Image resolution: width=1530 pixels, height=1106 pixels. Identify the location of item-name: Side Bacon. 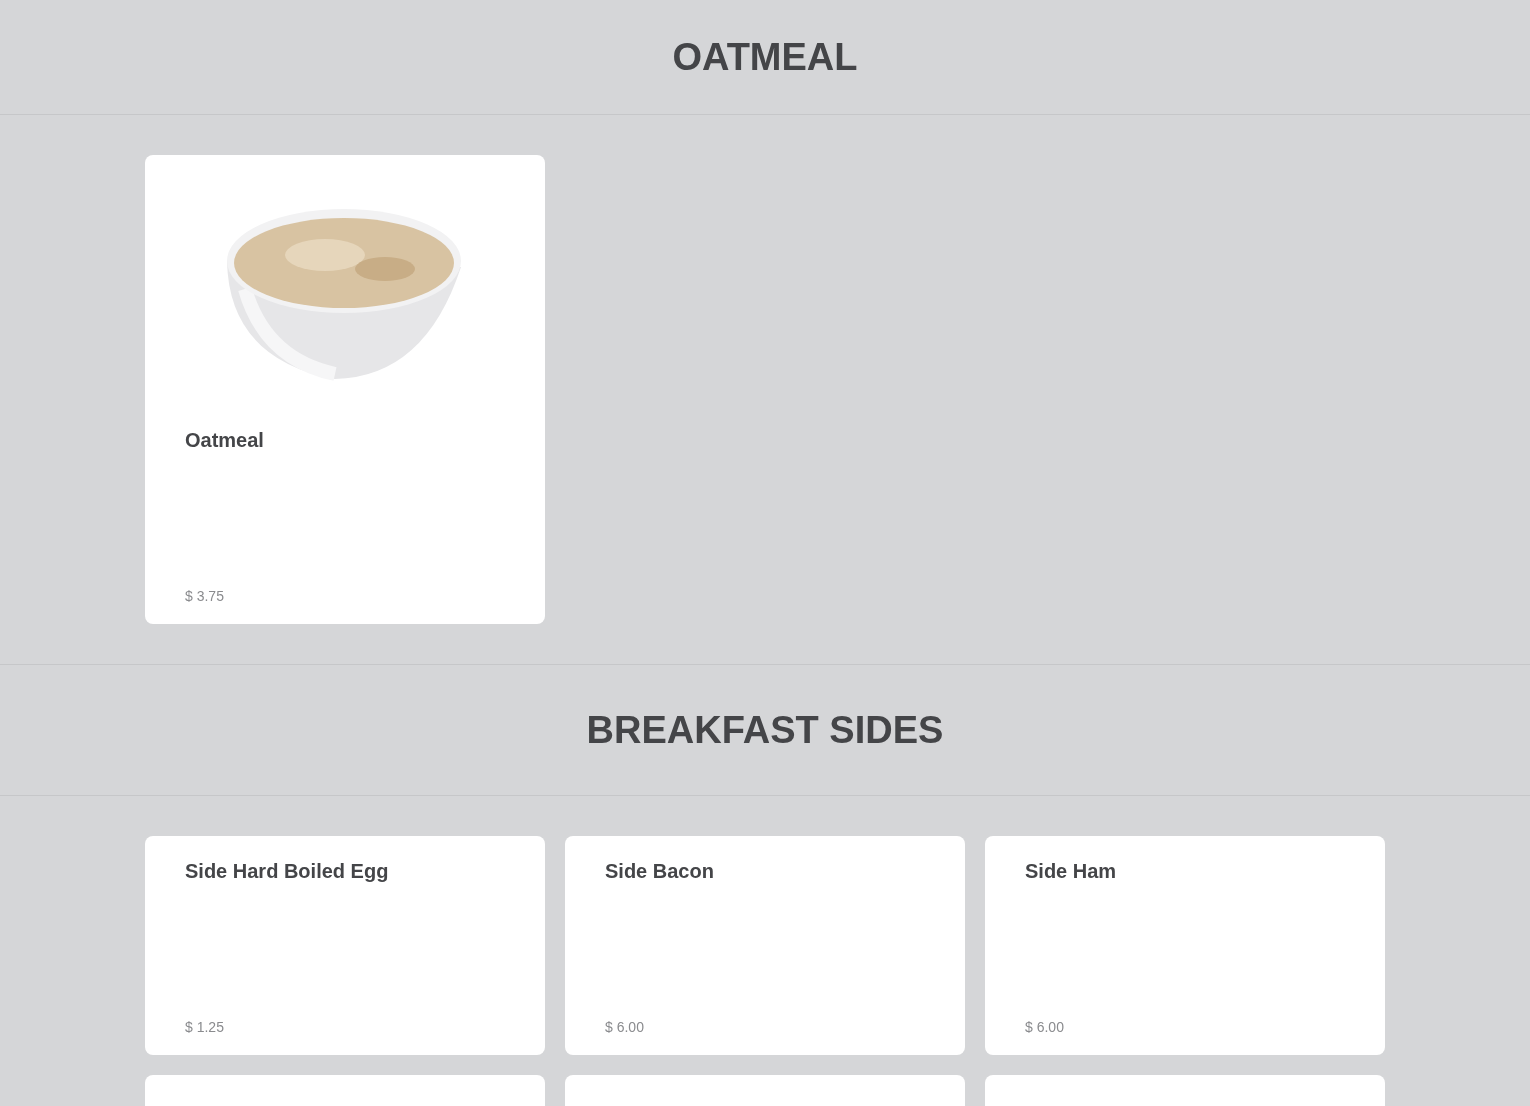
(660, 871).